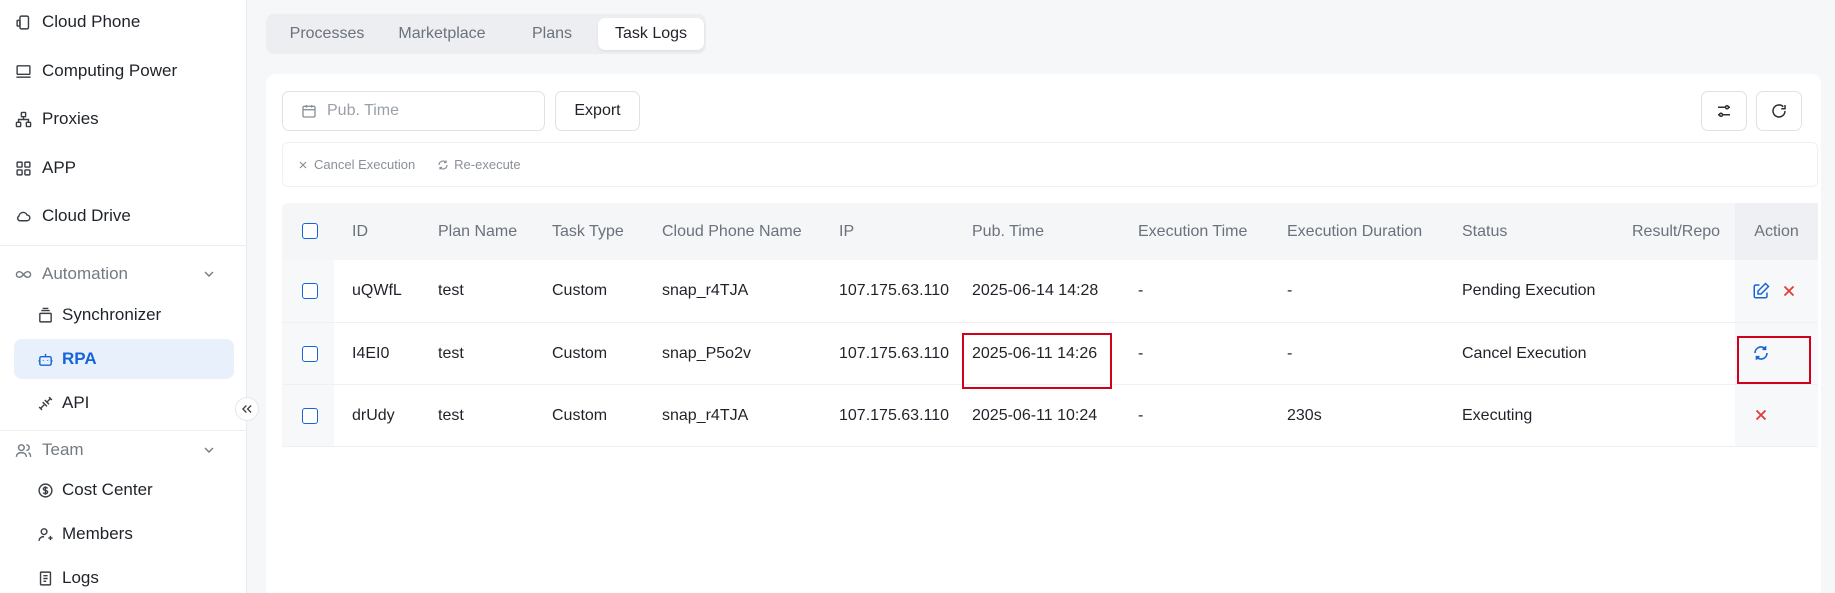 The image size is (1835, 593). I want to click on calendar-icon, so click(309, 111).